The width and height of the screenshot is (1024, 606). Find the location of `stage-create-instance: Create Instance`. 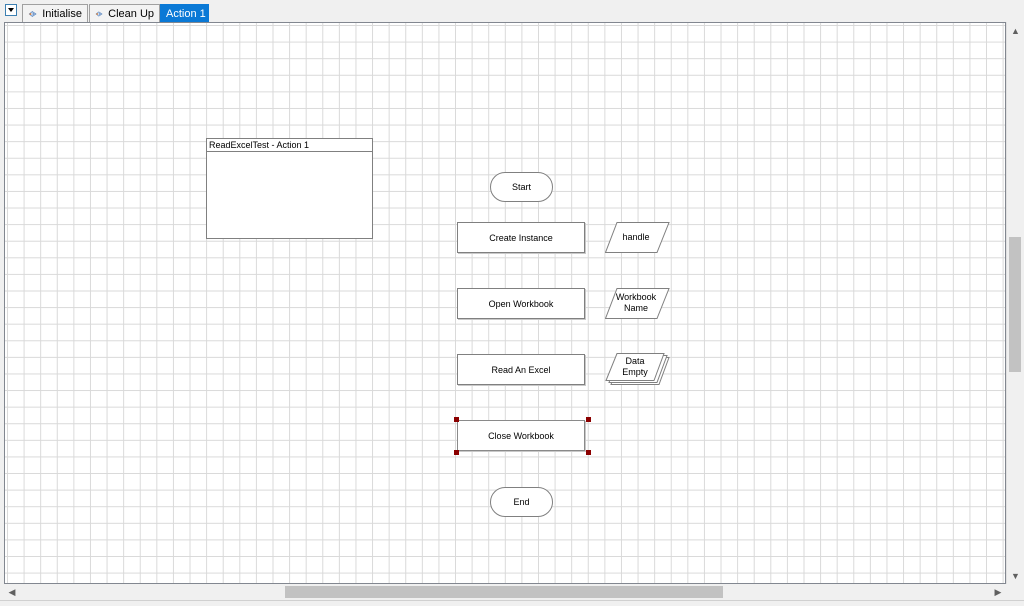

stage-create-instance: Create Instance is located at coordinates (521, 237).